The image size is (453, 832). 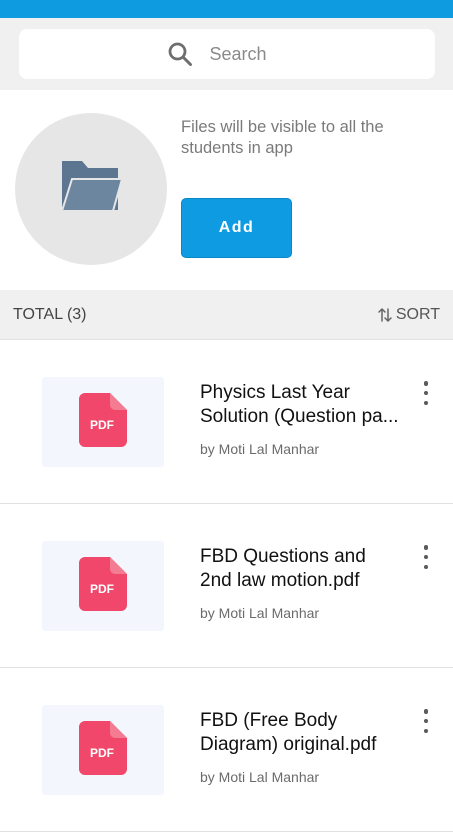 I want to click on sort-label: SORT, so click(x=417, y=314).